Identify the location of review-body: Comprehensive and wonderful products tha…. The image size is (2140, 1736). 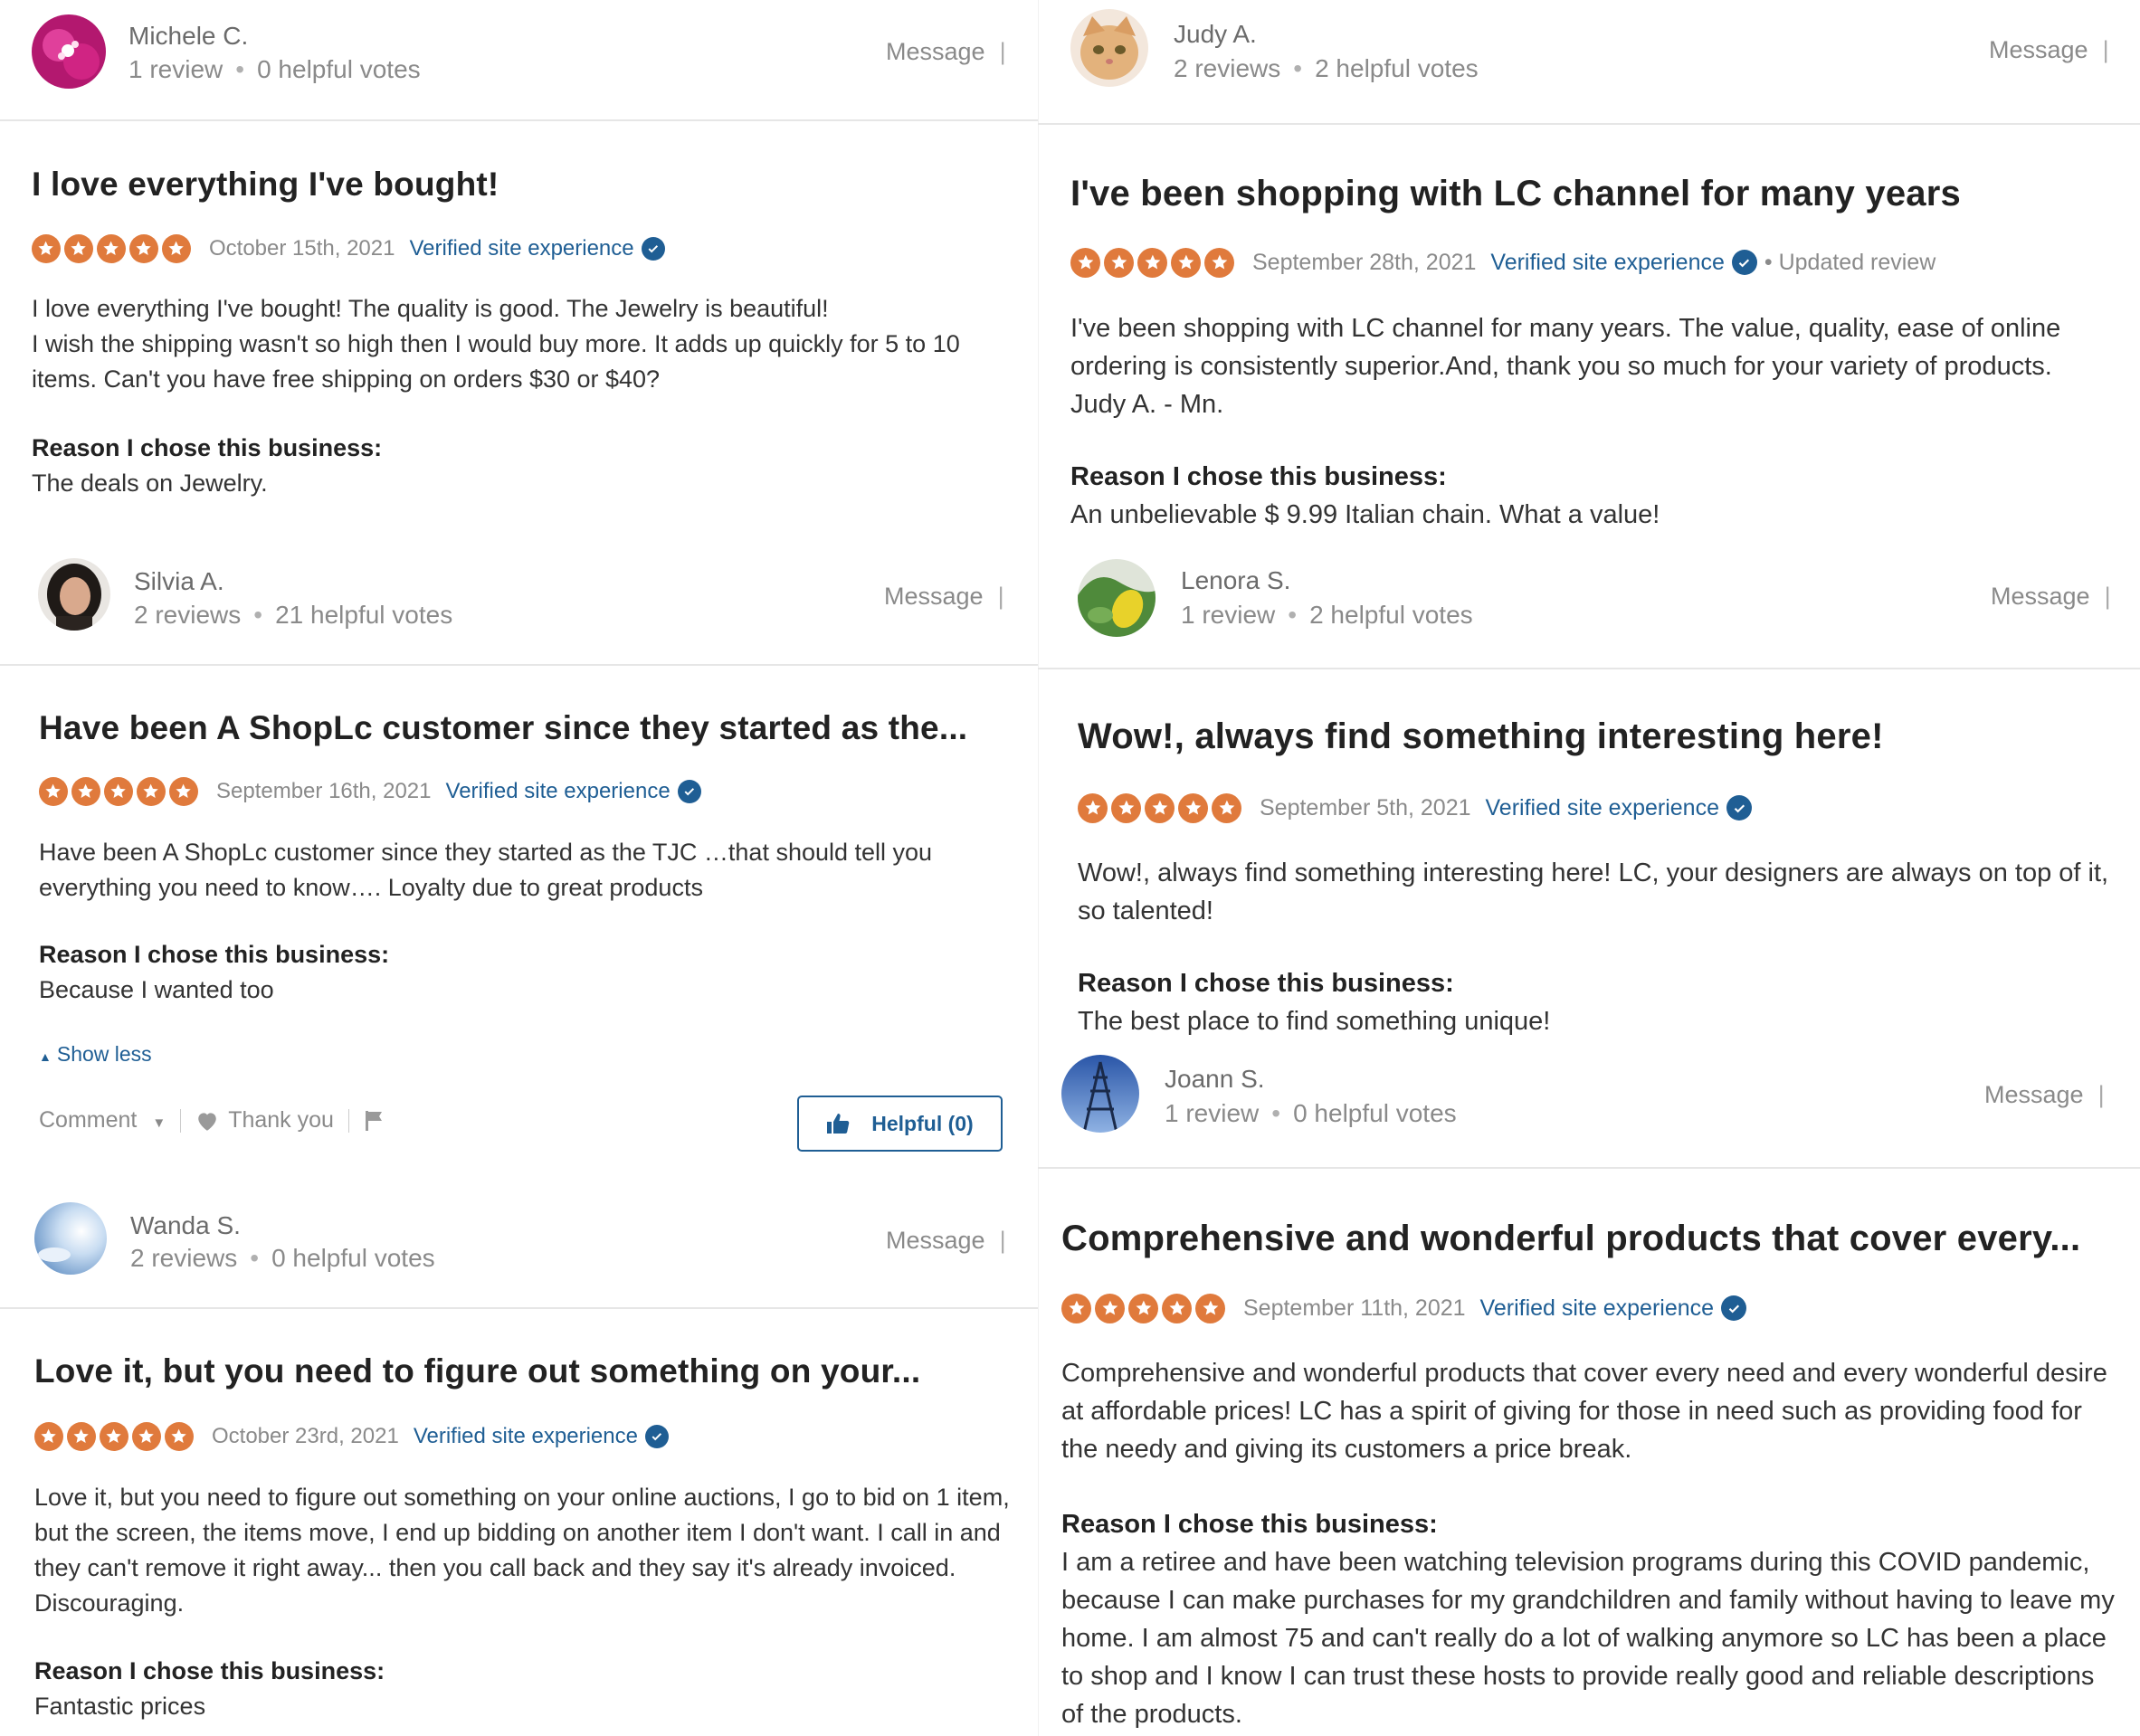
(1584, 1411).